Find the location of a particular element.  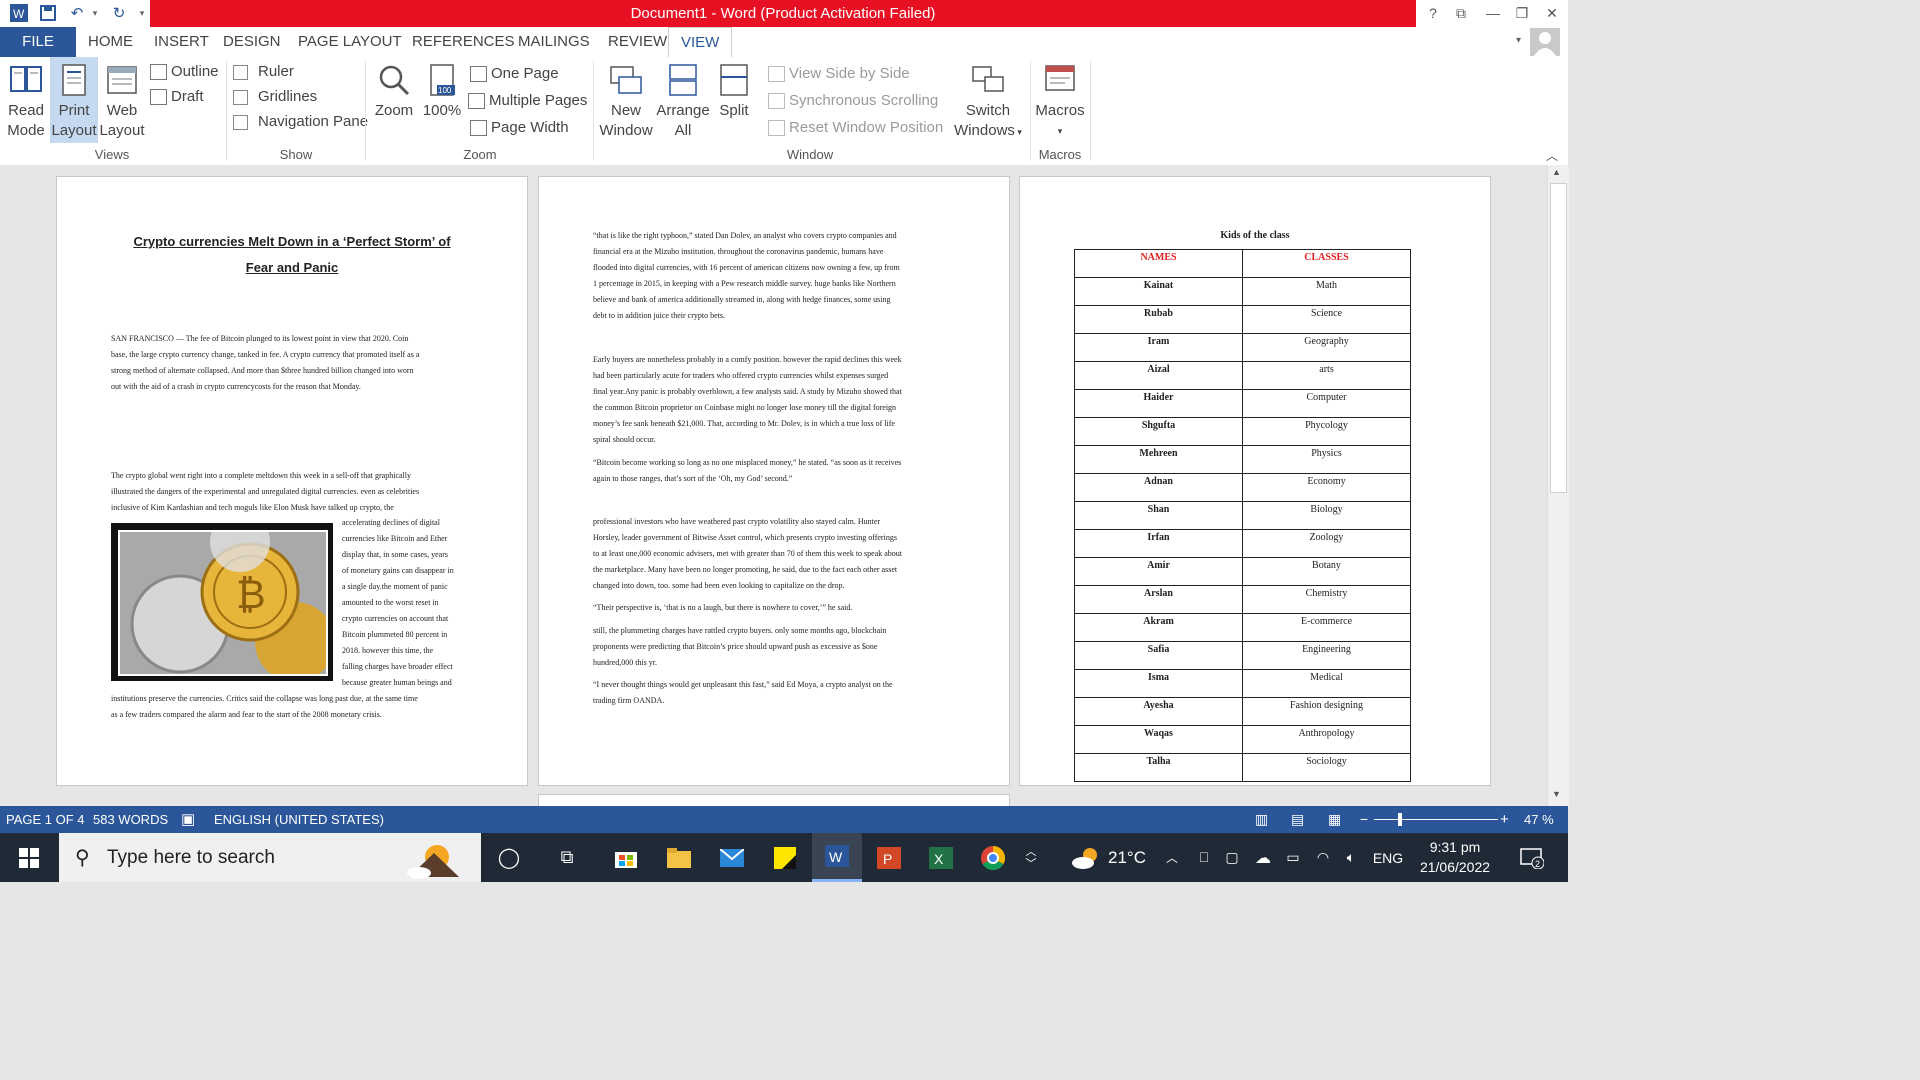

microsoft-store-icon is located at coordinates (626, 857).